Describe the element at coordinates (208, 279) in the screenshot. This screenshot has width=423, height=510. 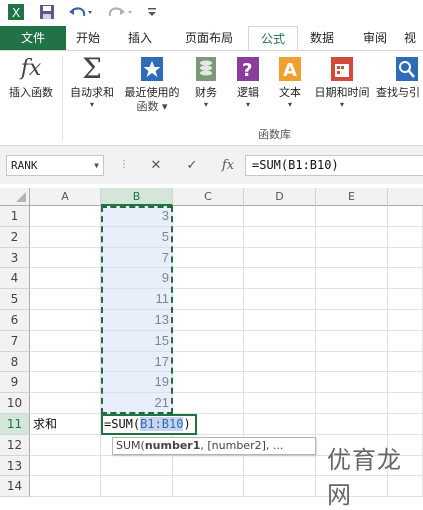
I see `cell-c4` at that location.